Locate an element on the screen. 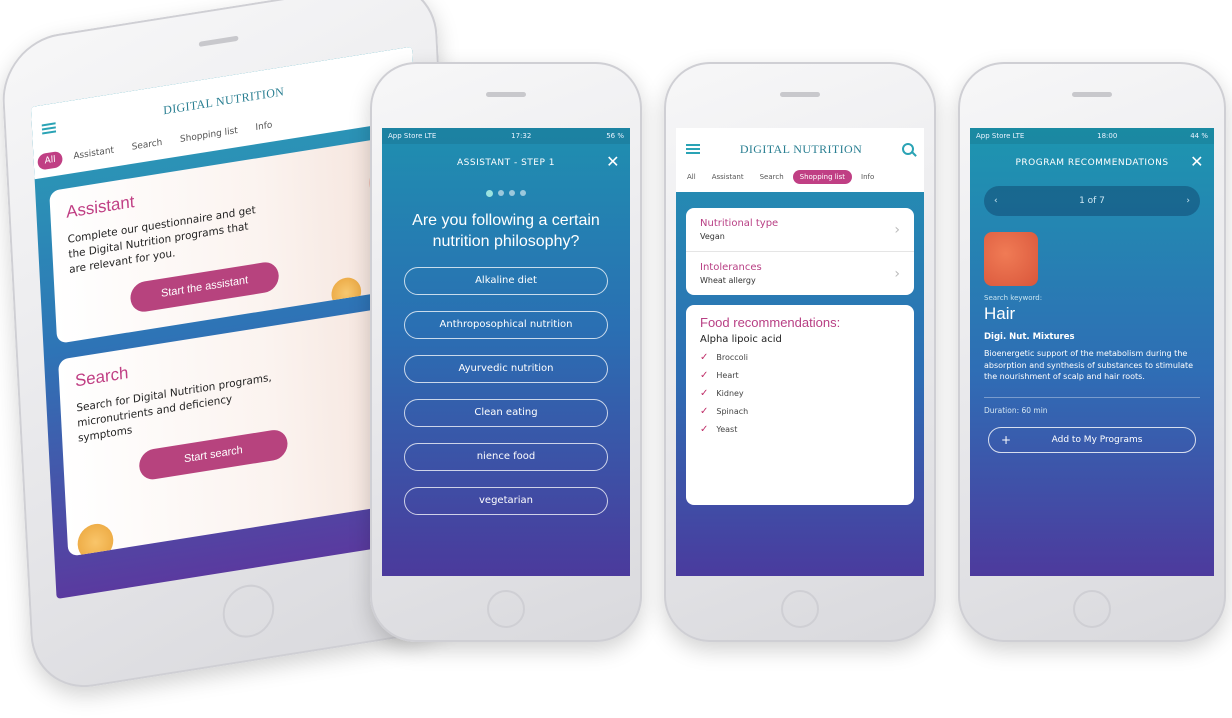 Image resolution: width=1232 pixels, height=718 pixels. nutritional-type-label: Nutritional type is located at coordinates (739, 223).